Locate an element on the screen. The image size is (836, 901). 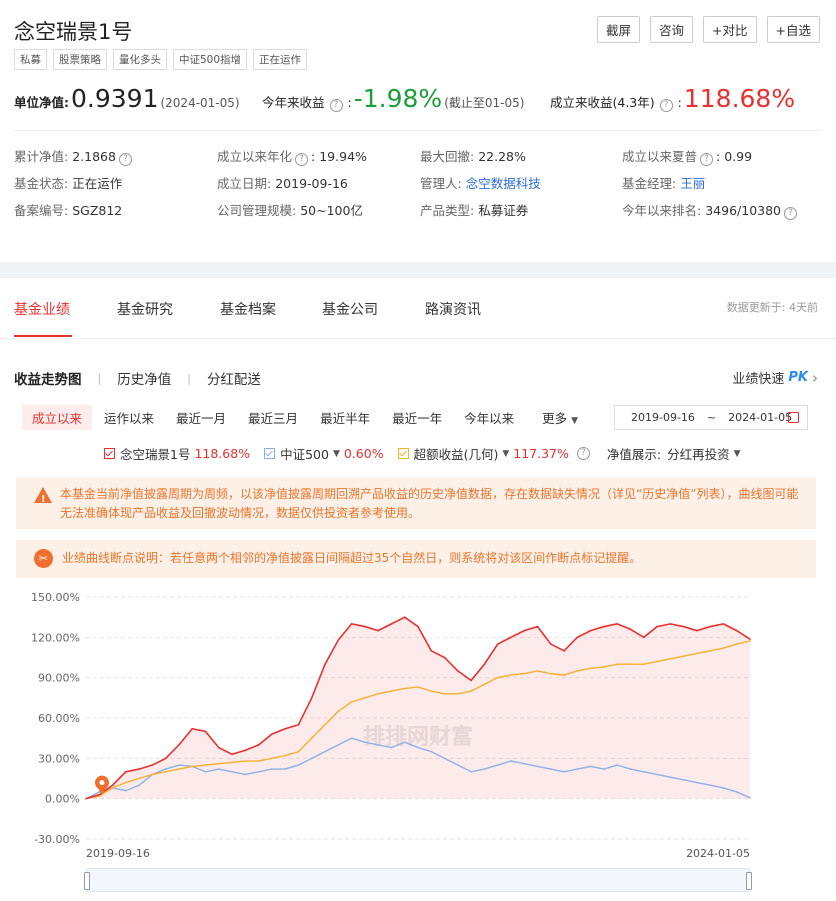
range-more-dropdown: 更多 ▼ is located at coordinates (560, 417).